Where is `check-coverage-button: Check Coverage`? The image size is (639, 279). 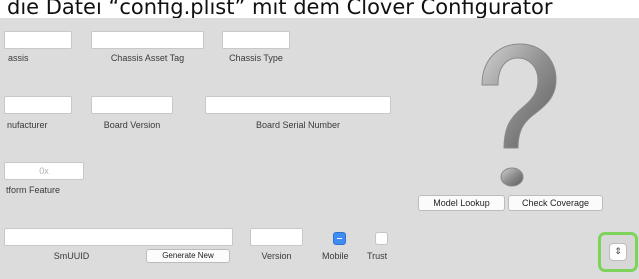 check-coverage-button: Check Coverage is located at coordinates (555, 203).